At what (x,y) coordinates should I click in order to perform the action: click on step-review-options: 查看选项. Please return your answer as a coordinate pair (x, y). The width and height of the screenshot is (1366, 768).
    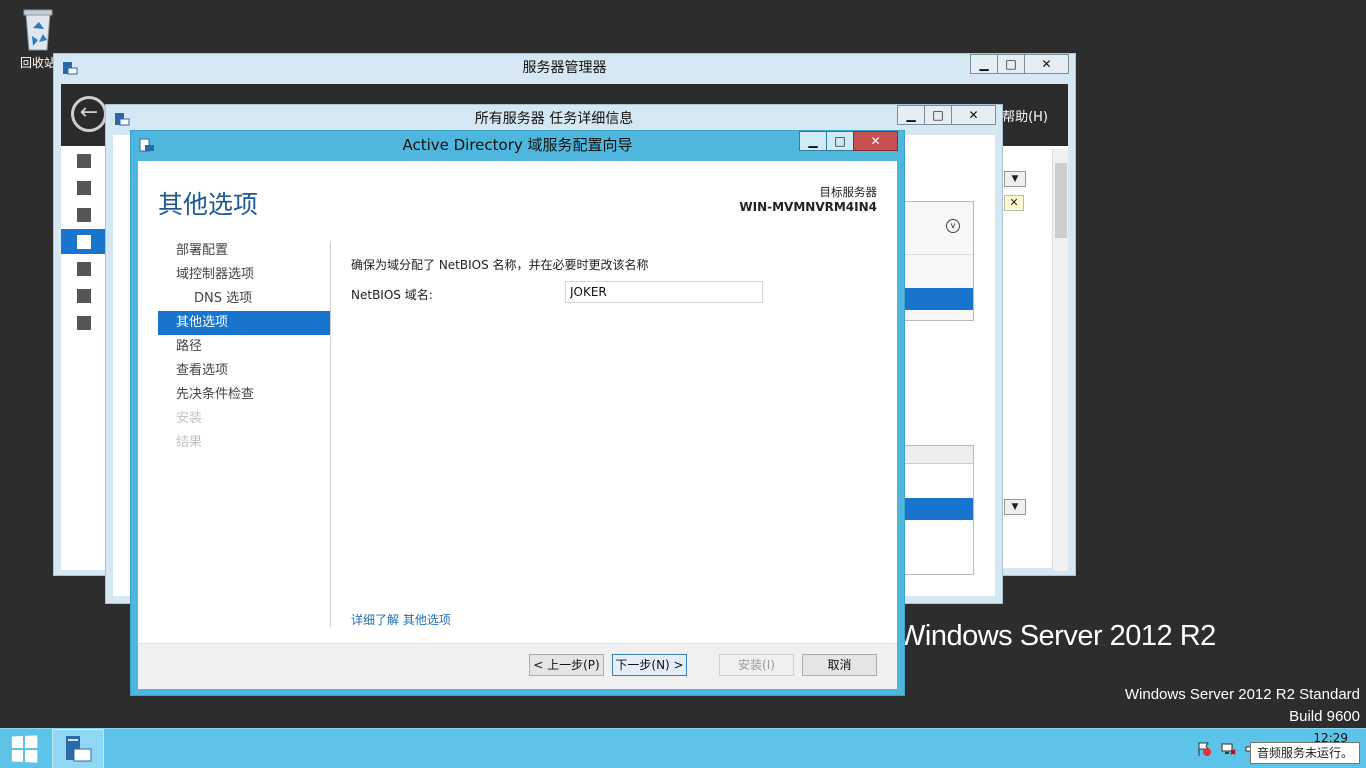
    Looking at the image, I should click on (244, 371).